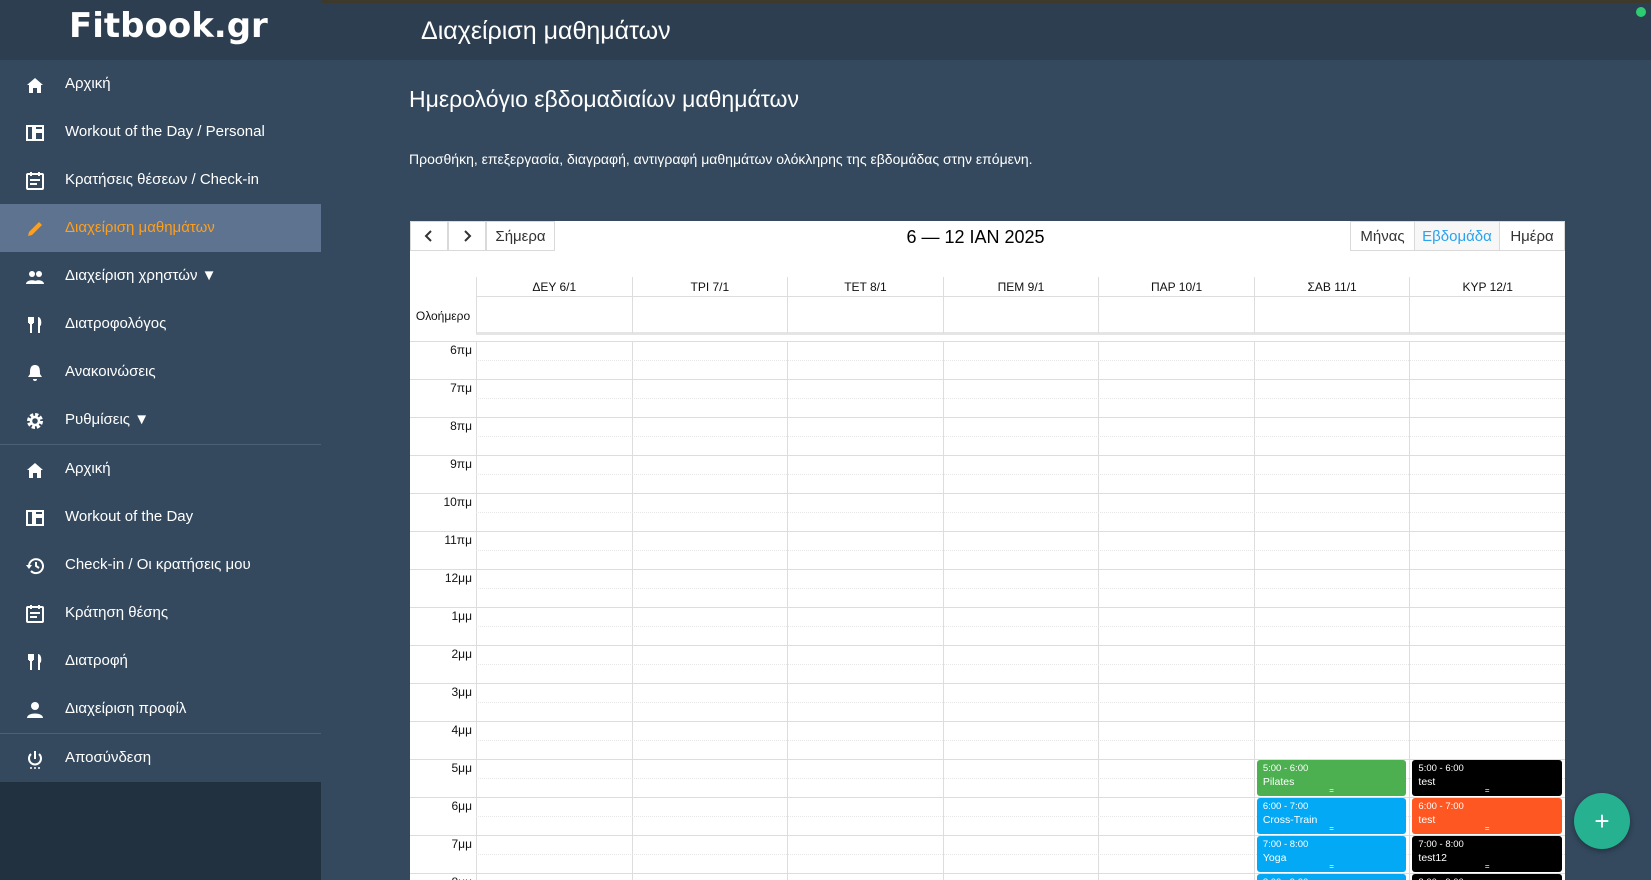 This screenshot has width=1651, height=880. What do you see at coordinates (1532, 236) in the screenshot?
I see `day-view-button: Ημέρα` at bounding box center [1532, 236].